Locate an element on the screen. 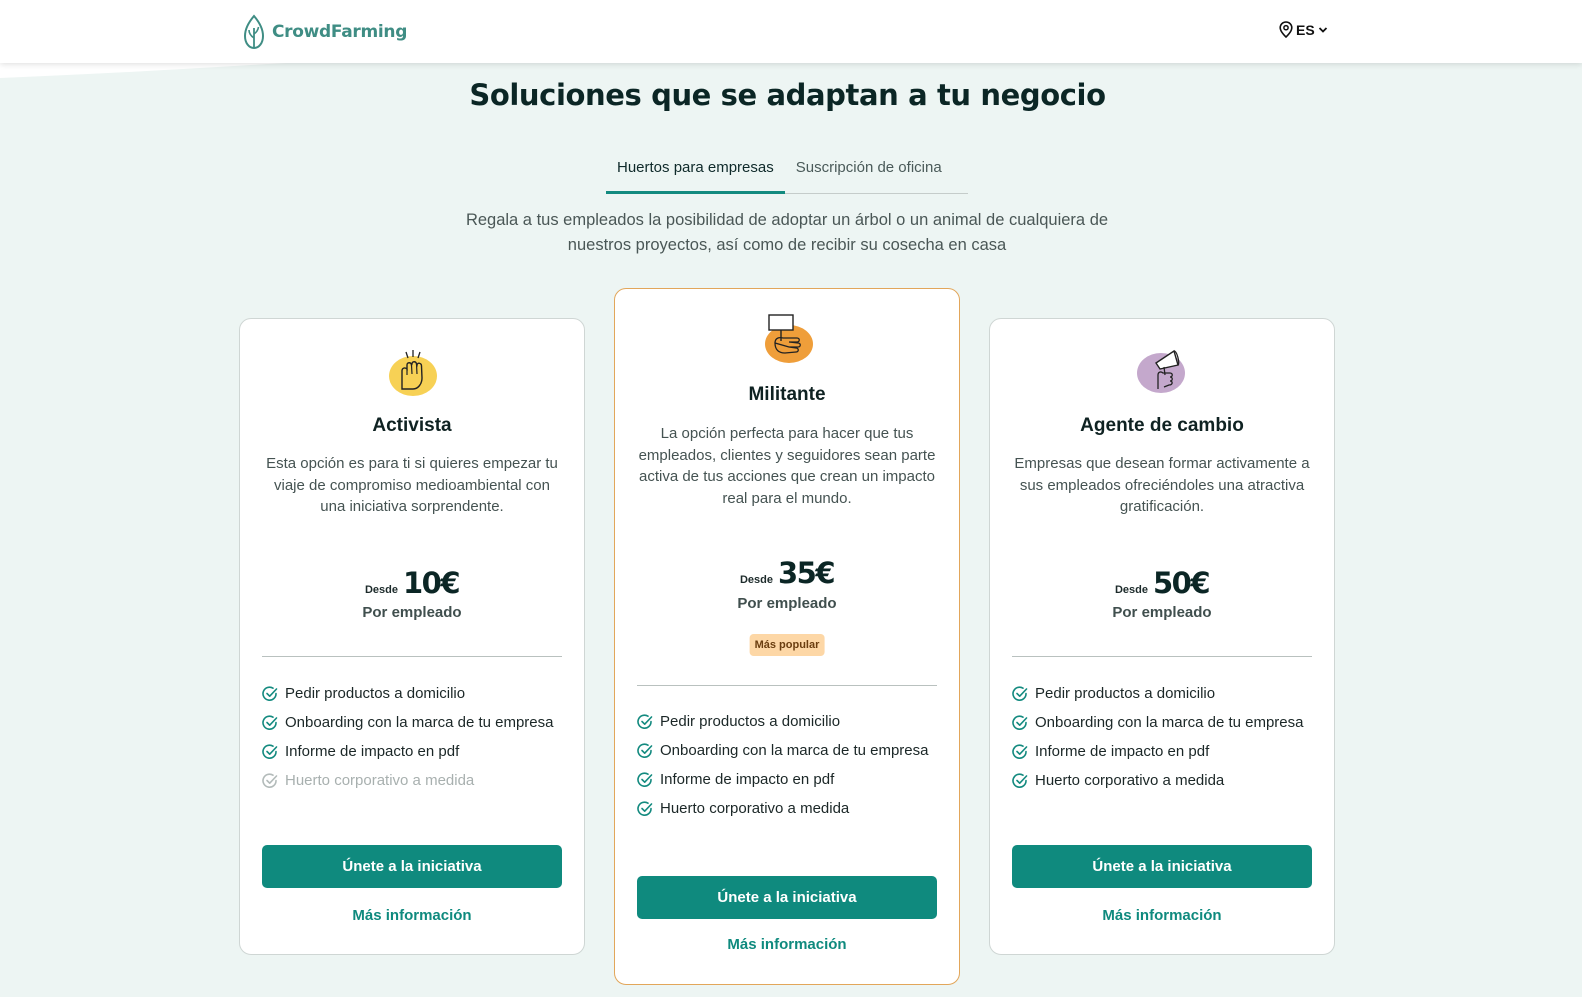  price-amount: 35€ is located at coordinates (806, 573).